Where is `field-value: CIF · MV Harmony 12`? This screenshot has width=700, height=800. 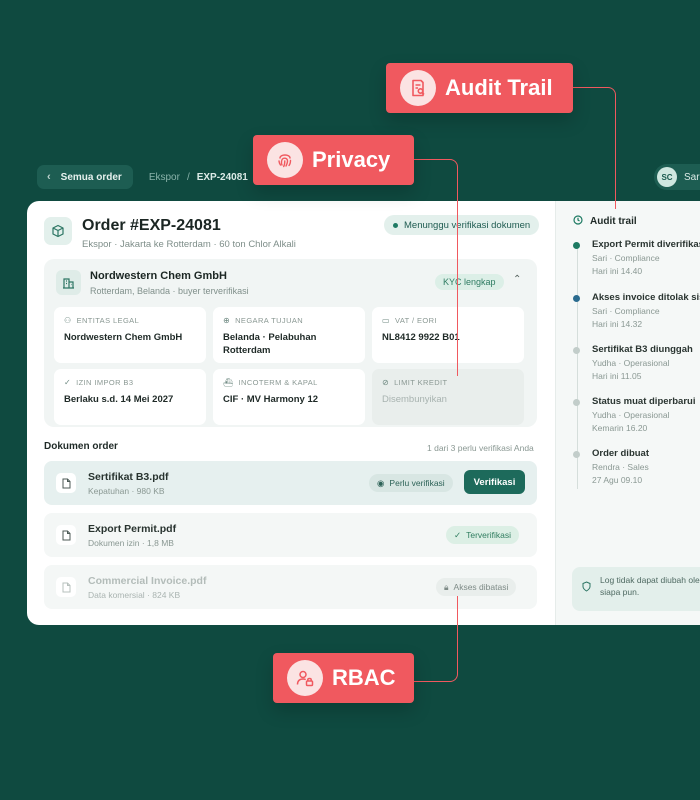
field-value: CIF · MV Harmony 12 is located at coordinates (271, 399).